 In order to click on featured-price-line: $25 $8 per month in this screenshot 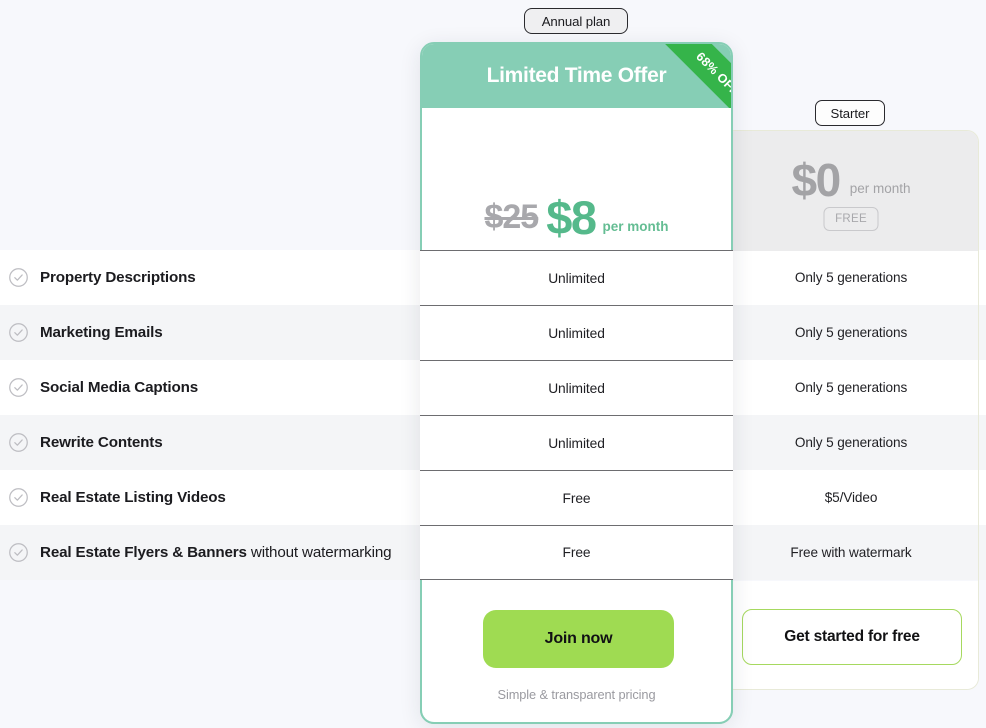, I will do `click(576, 217)`.